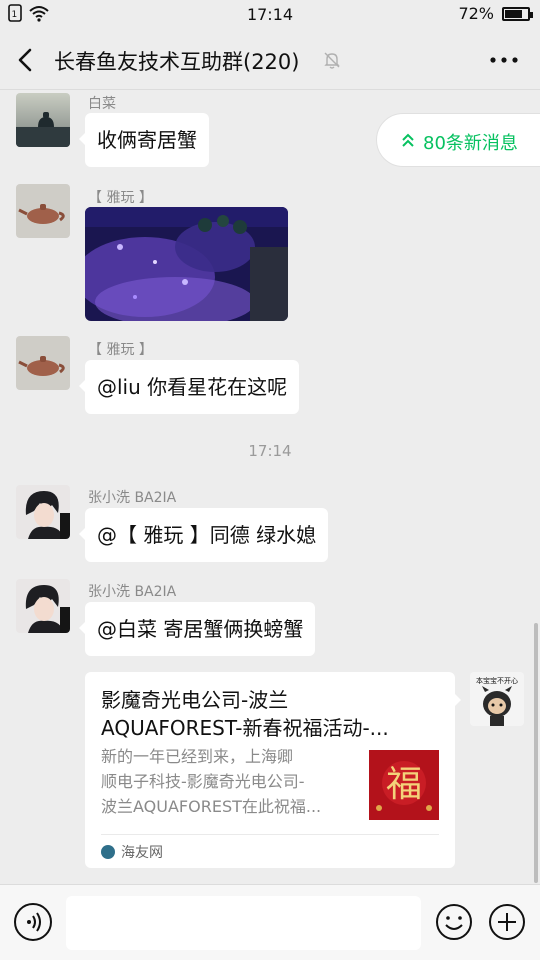 The height and width of the screenshot is (960, 540). Describe the element at coordinates (408, 140) in the screenshot. I see `double-chevron-up-icon` at that location.